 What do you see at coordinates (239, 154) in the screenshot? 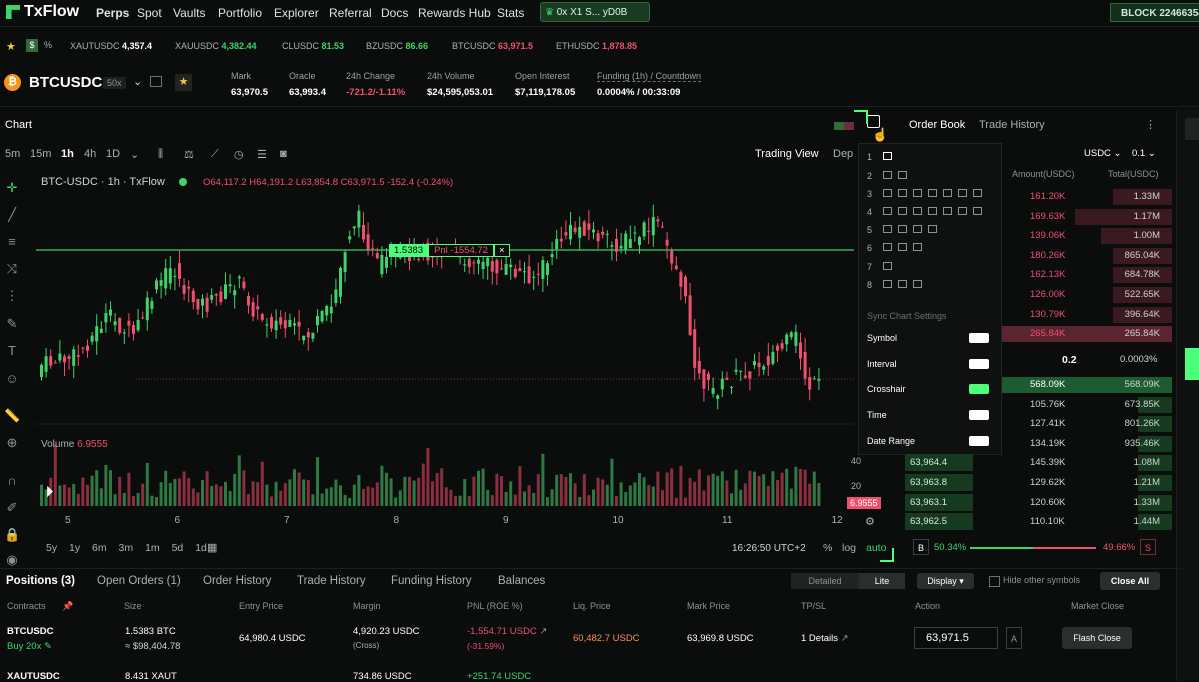
I see `alert-icon: ◷` at bounding box center [239, 154].